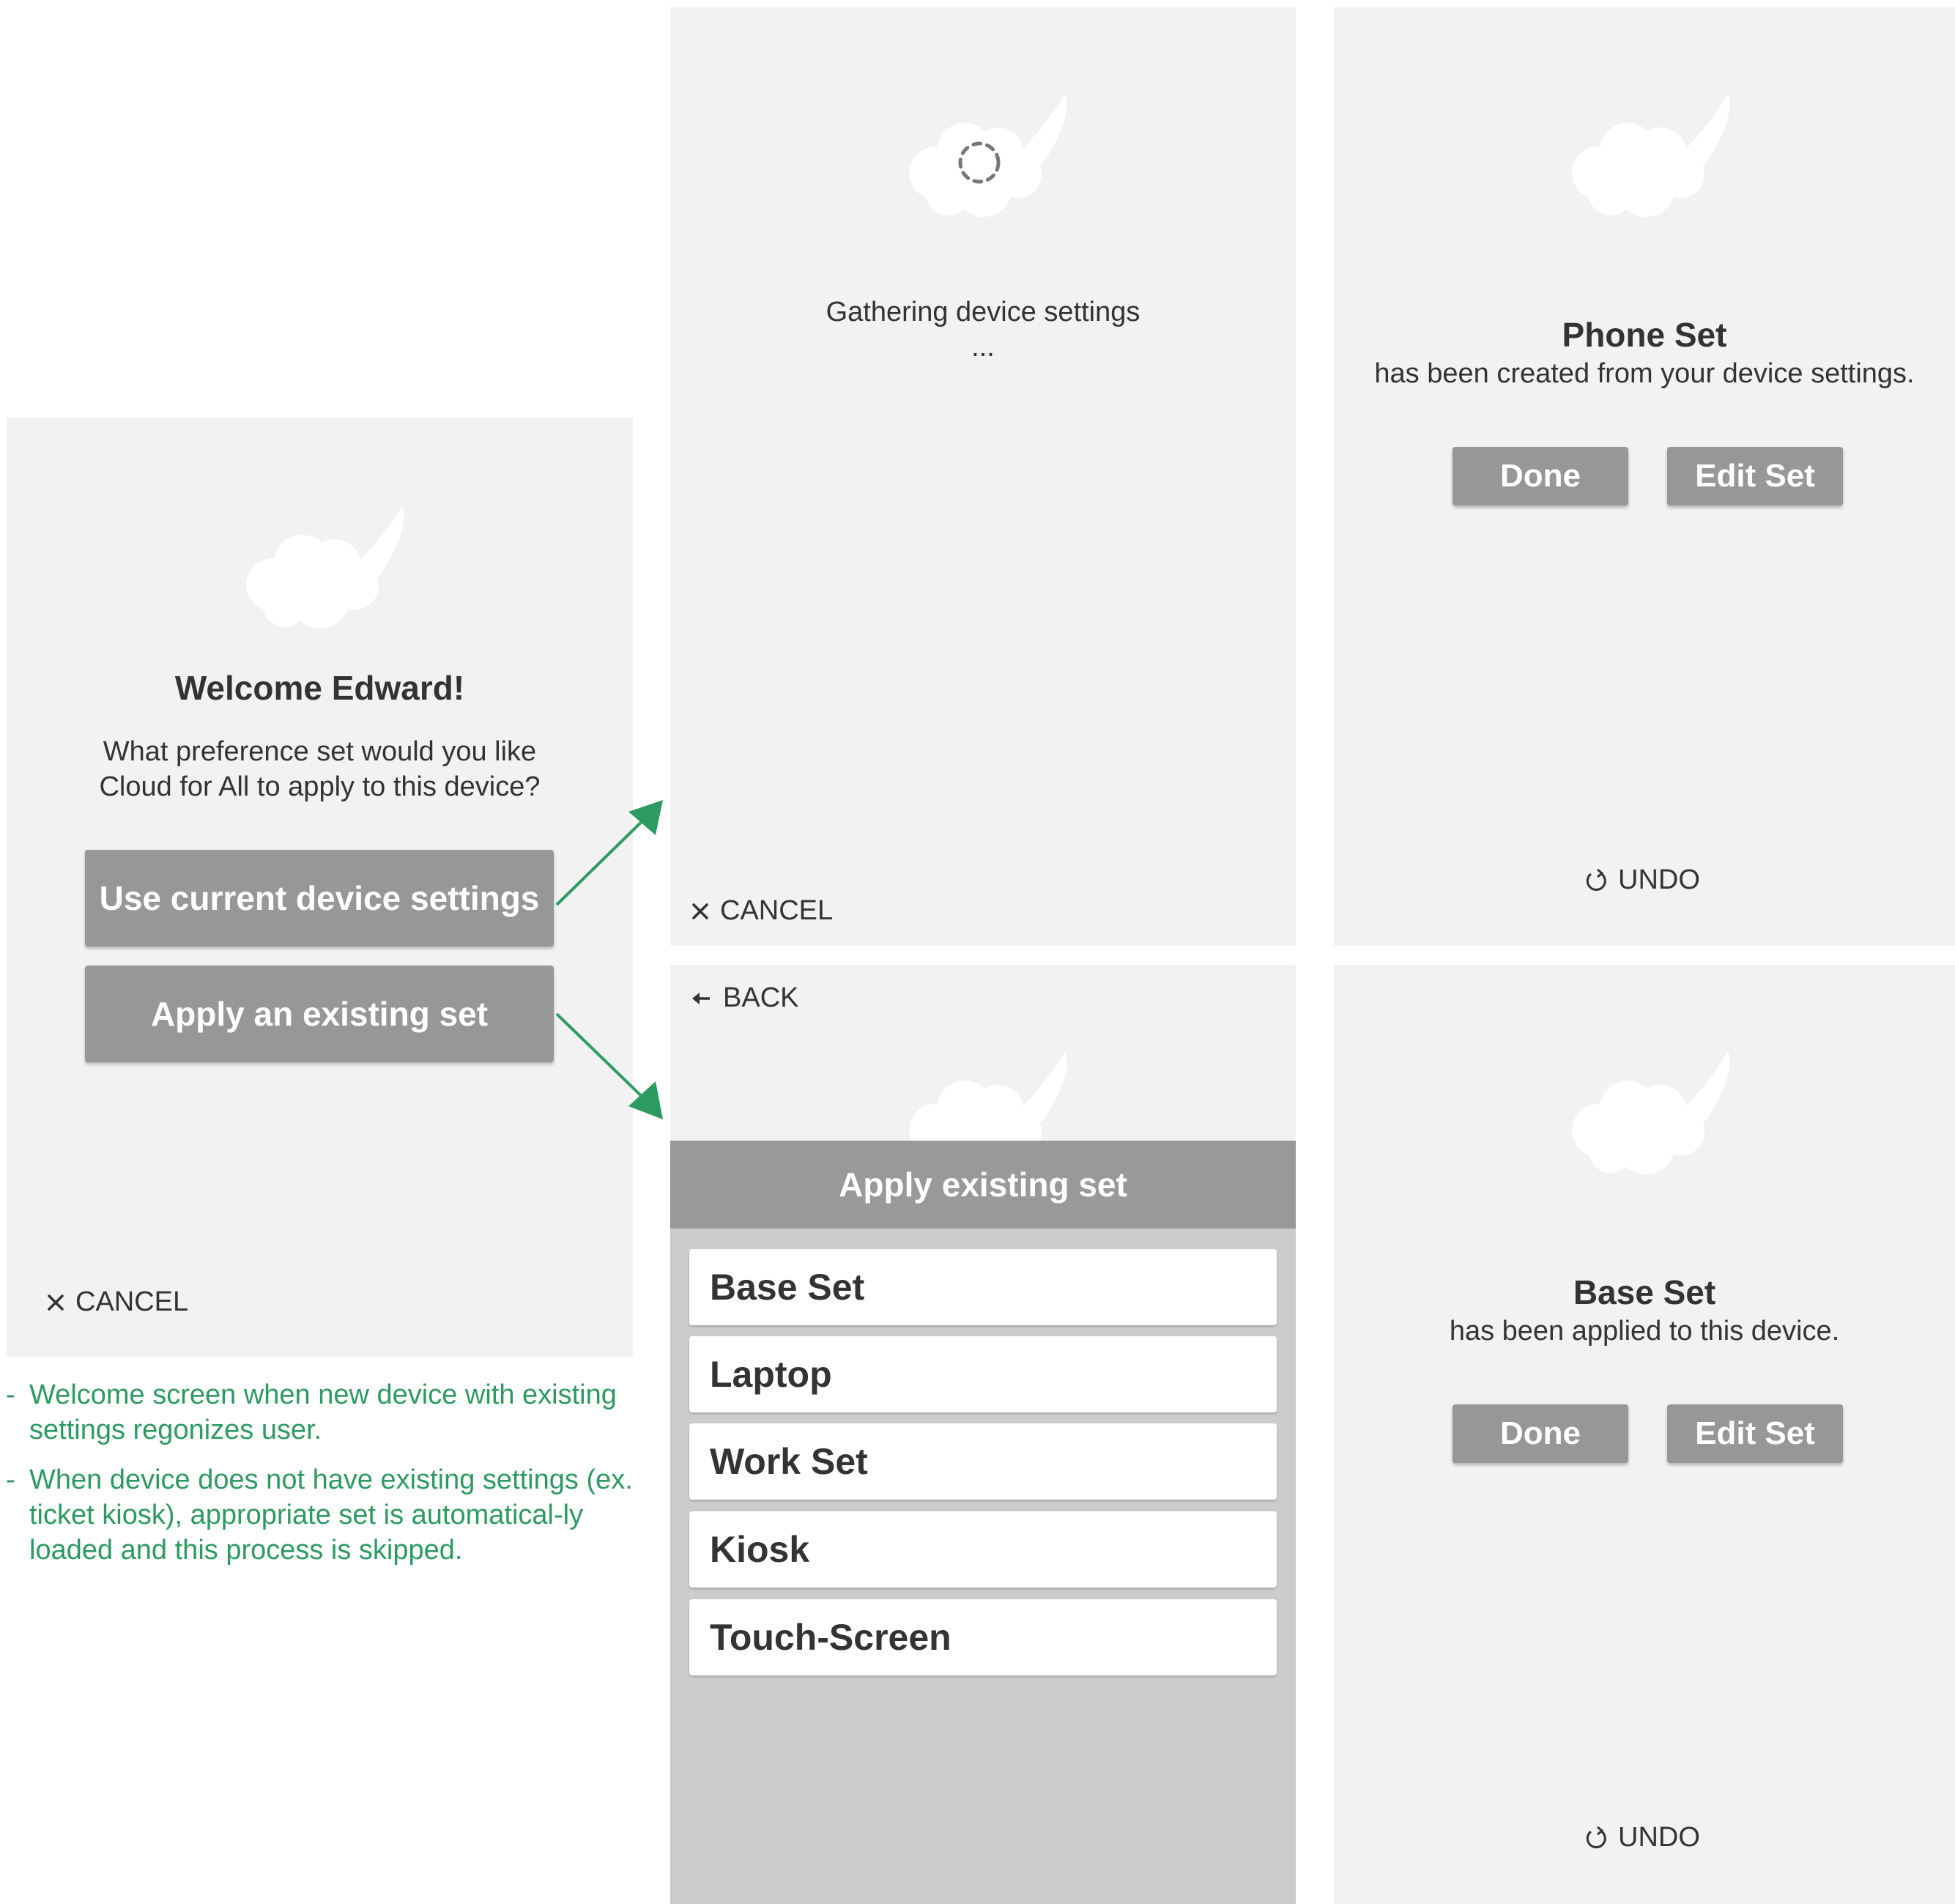  Describe the element at coordinates (609, 853) in the screenshot. I see `flow-arrow-to-gathering` at that location.